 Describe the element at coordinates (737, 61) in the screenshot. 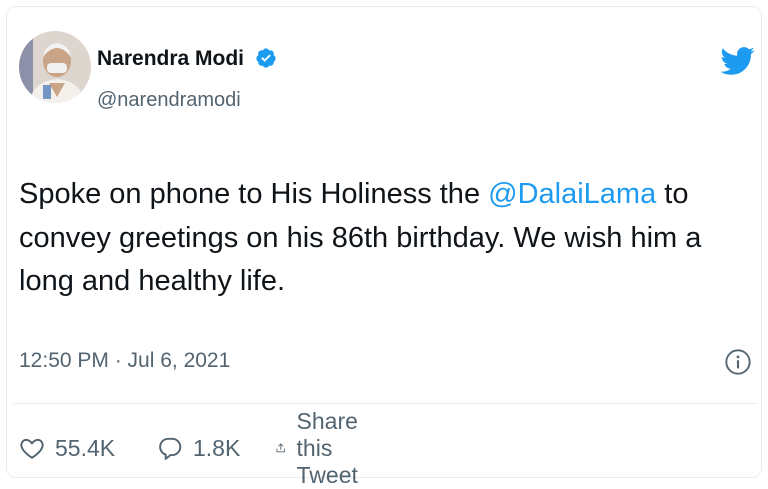

I see `twitter-bird-icon` at that location.